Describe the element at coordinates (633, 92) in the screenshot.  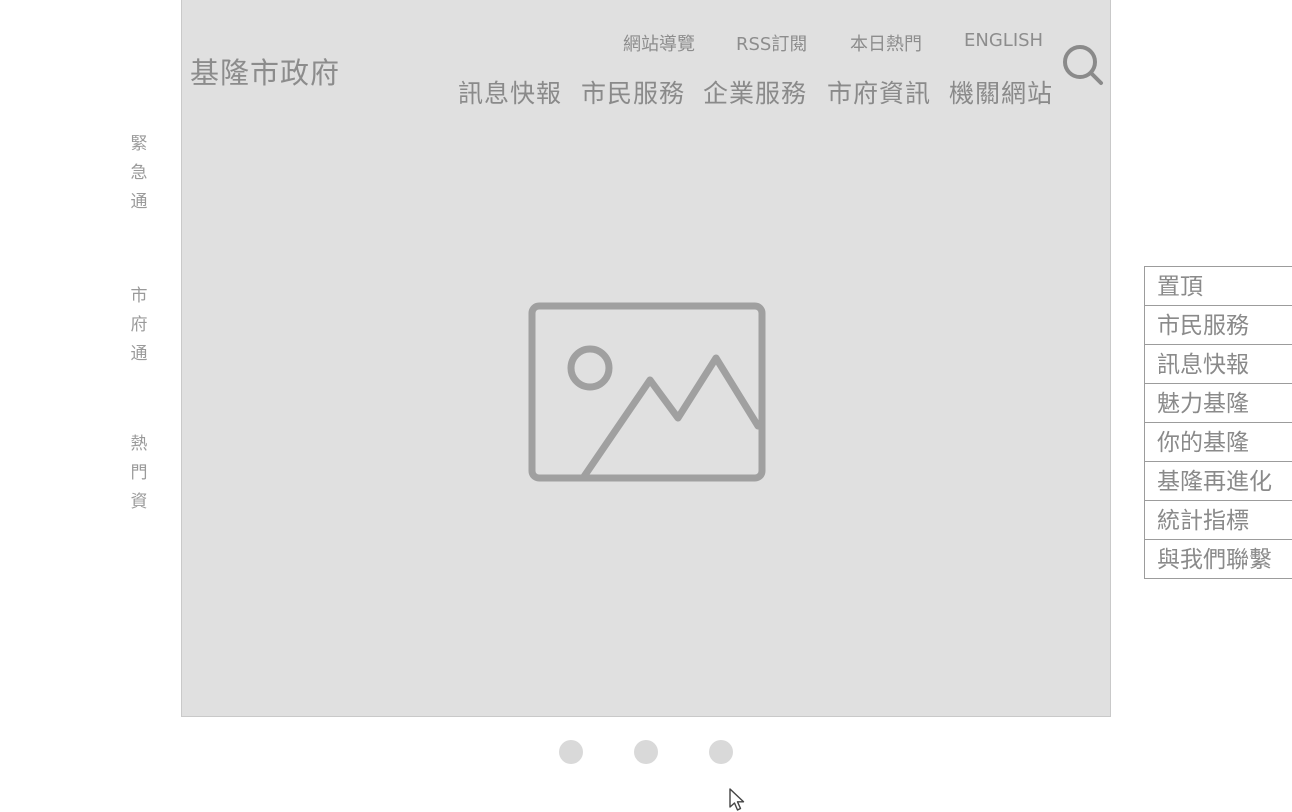
I see `nav-citizen-services: 市民服務` at that location.